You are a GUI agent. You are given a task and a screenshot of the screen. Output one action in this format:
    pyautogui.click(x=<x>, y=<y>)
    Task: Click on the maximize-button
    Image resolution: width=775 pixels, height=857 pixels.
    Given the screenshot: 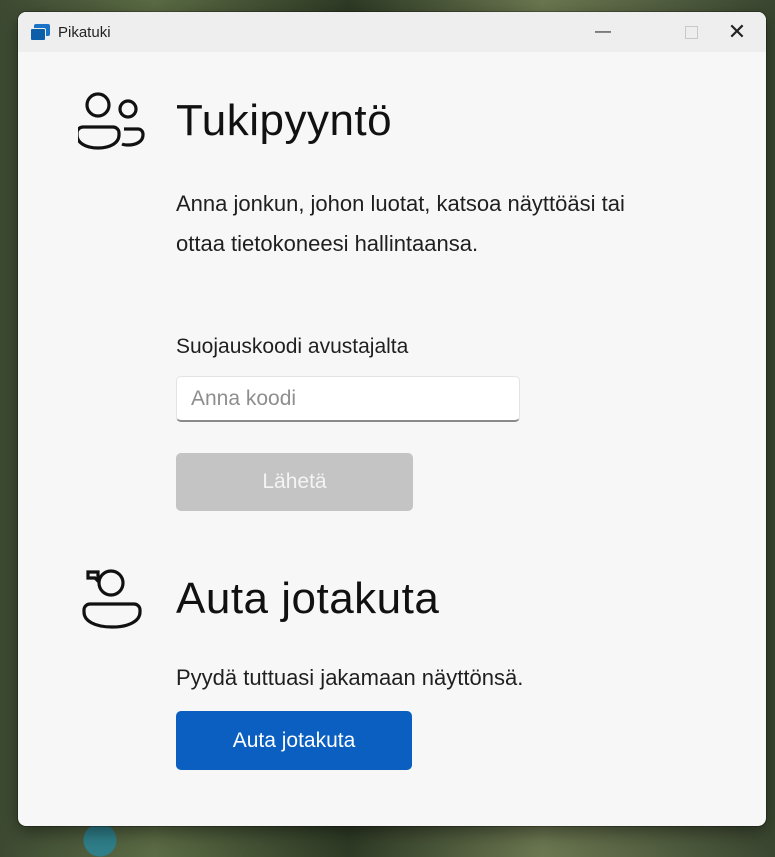 What is the action you would take?
    pyautogui.click(x=691, y=32)
    